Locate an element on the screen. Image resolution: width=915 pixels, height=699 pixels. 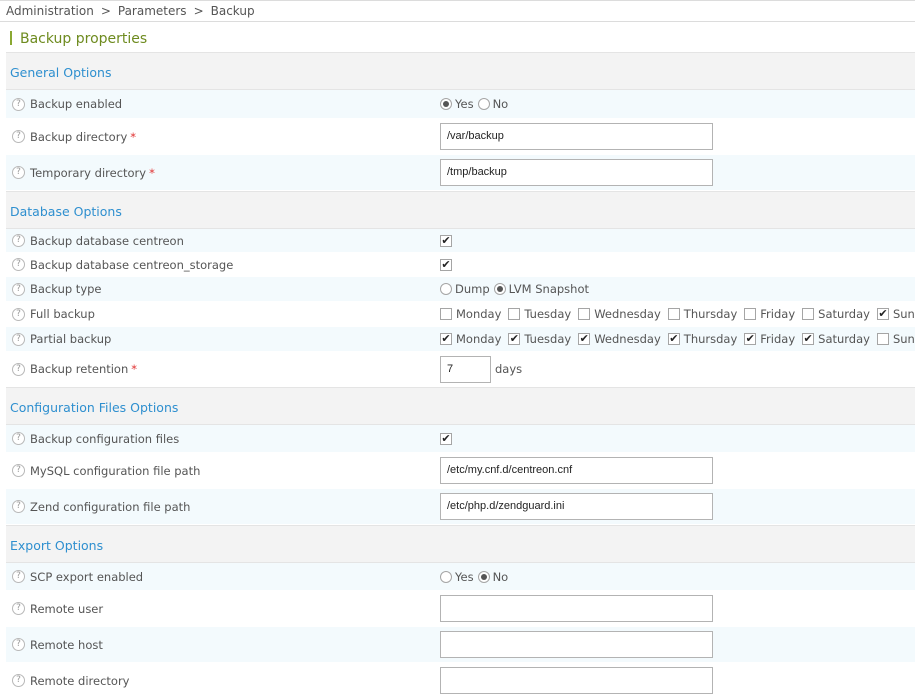
partial-backup-wednesday-checkbox: ✔ is located at coordinates (584, 339).